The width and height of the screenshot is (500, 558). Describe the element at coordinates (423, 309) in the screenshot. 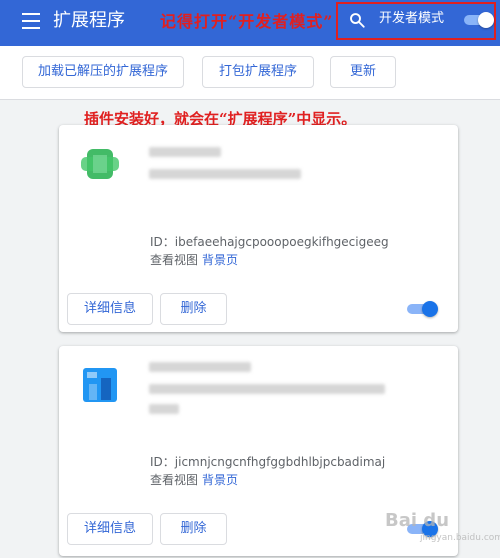

I see `extension-enable-toggle` at that location.